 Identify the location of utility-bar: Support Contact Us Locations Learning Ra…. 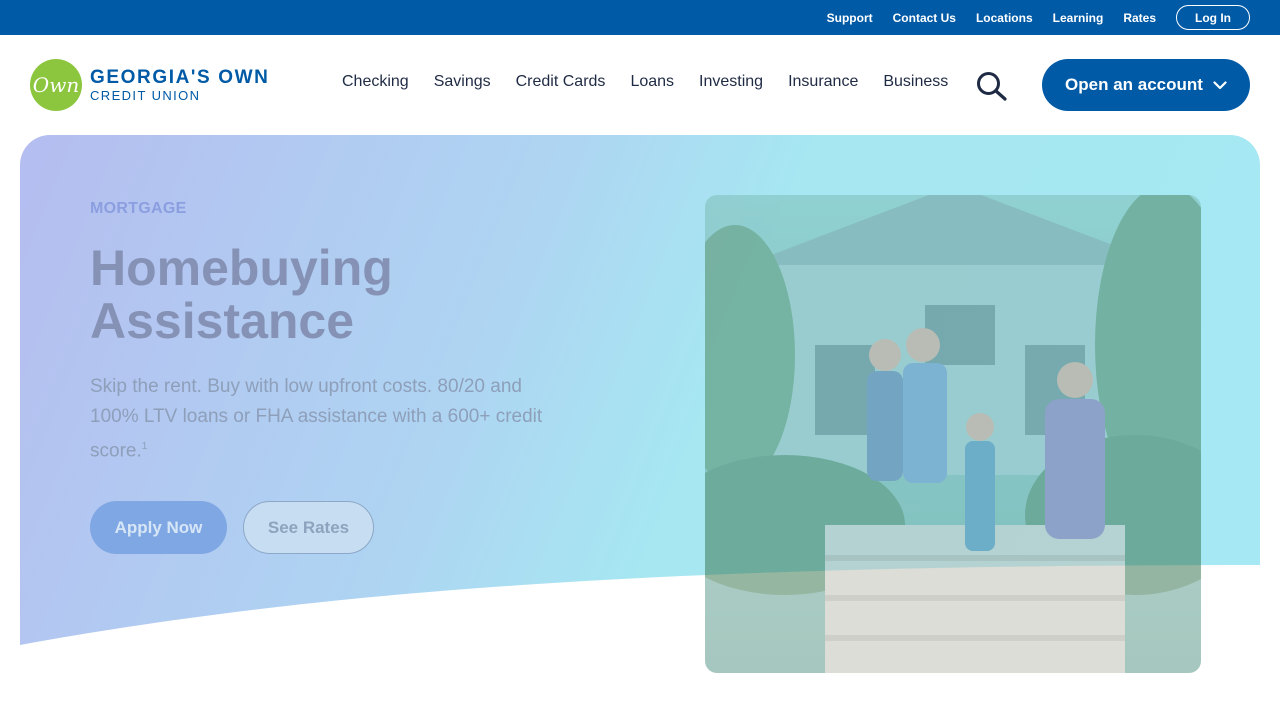
(640, 17).